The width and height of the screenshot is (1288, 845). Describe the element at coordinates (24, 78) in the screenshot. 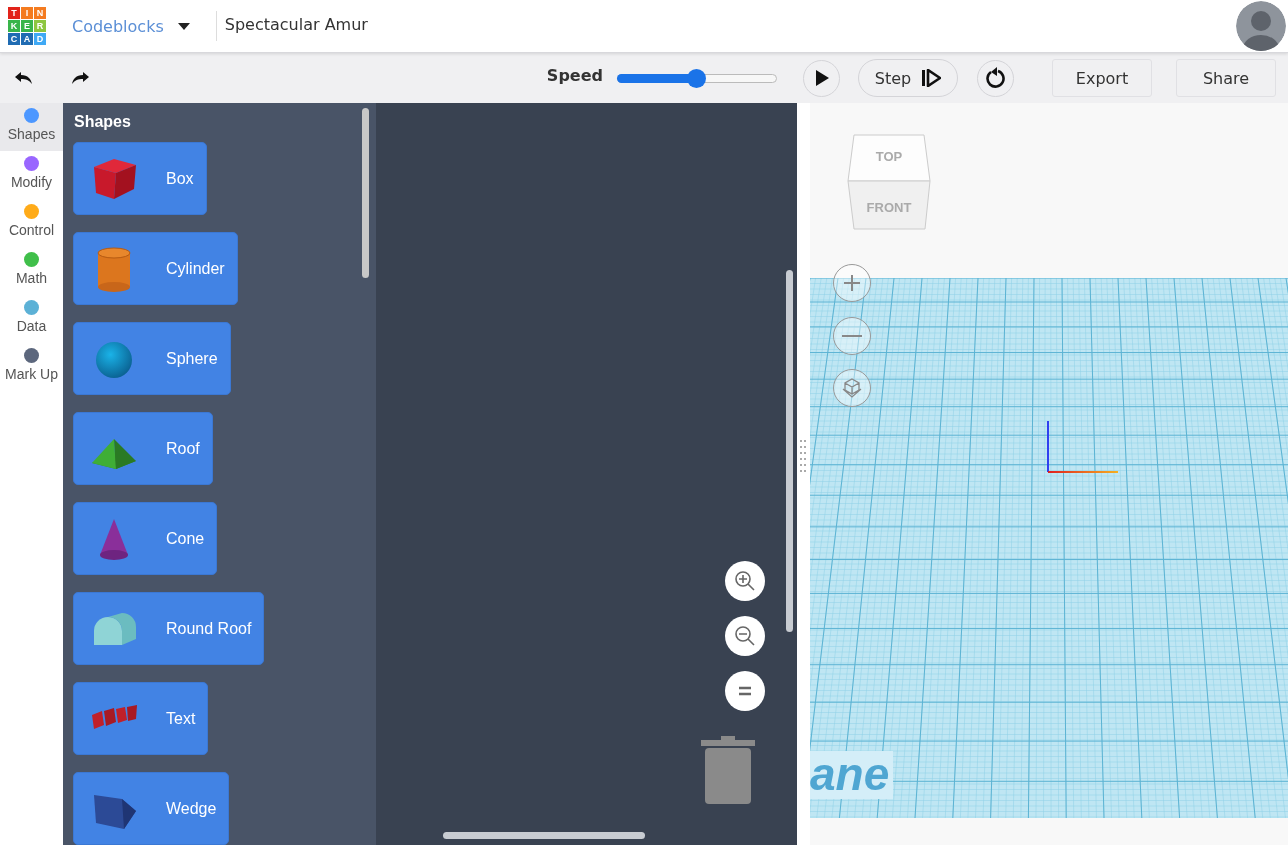

I see `undo-icon` at that location.